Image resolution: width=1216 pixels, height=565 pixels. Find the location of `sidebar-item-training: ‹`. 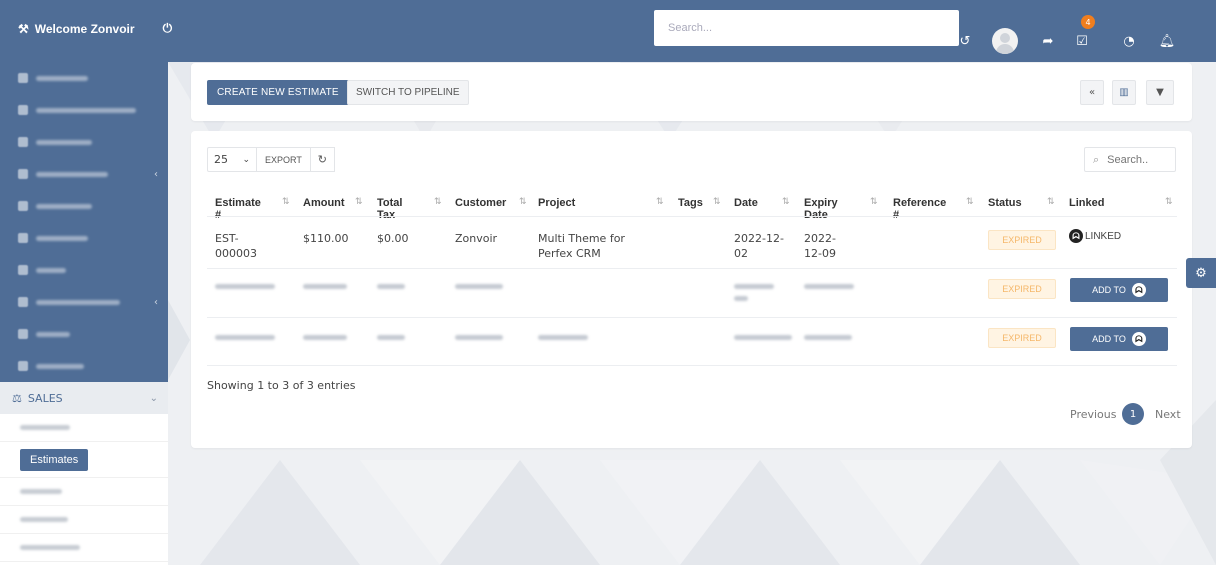

sidebar-item-training: ‹ is located at coordinates (84, 174).